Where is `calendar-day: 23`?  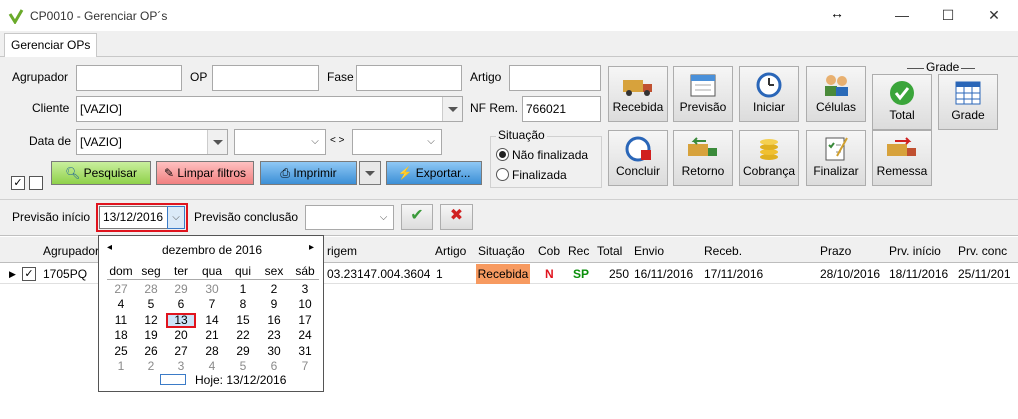 calendar-day: 23 is located at coordinates (274, 335).